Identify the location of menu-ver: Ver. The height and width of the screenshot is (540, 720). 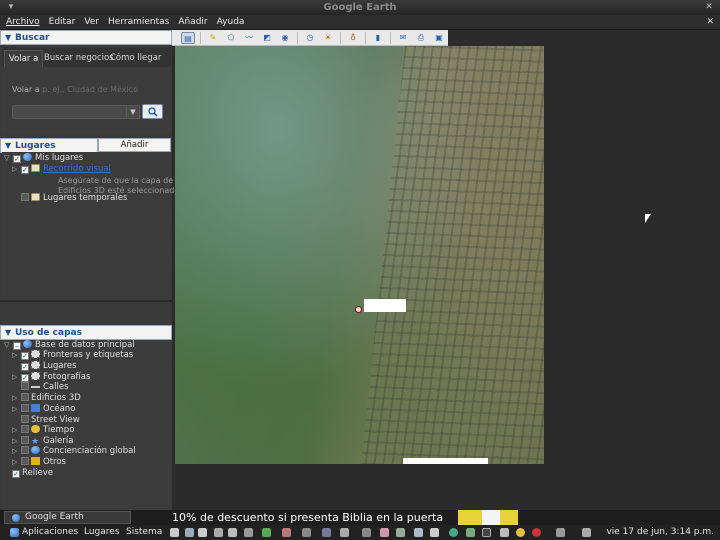
(90, 22).